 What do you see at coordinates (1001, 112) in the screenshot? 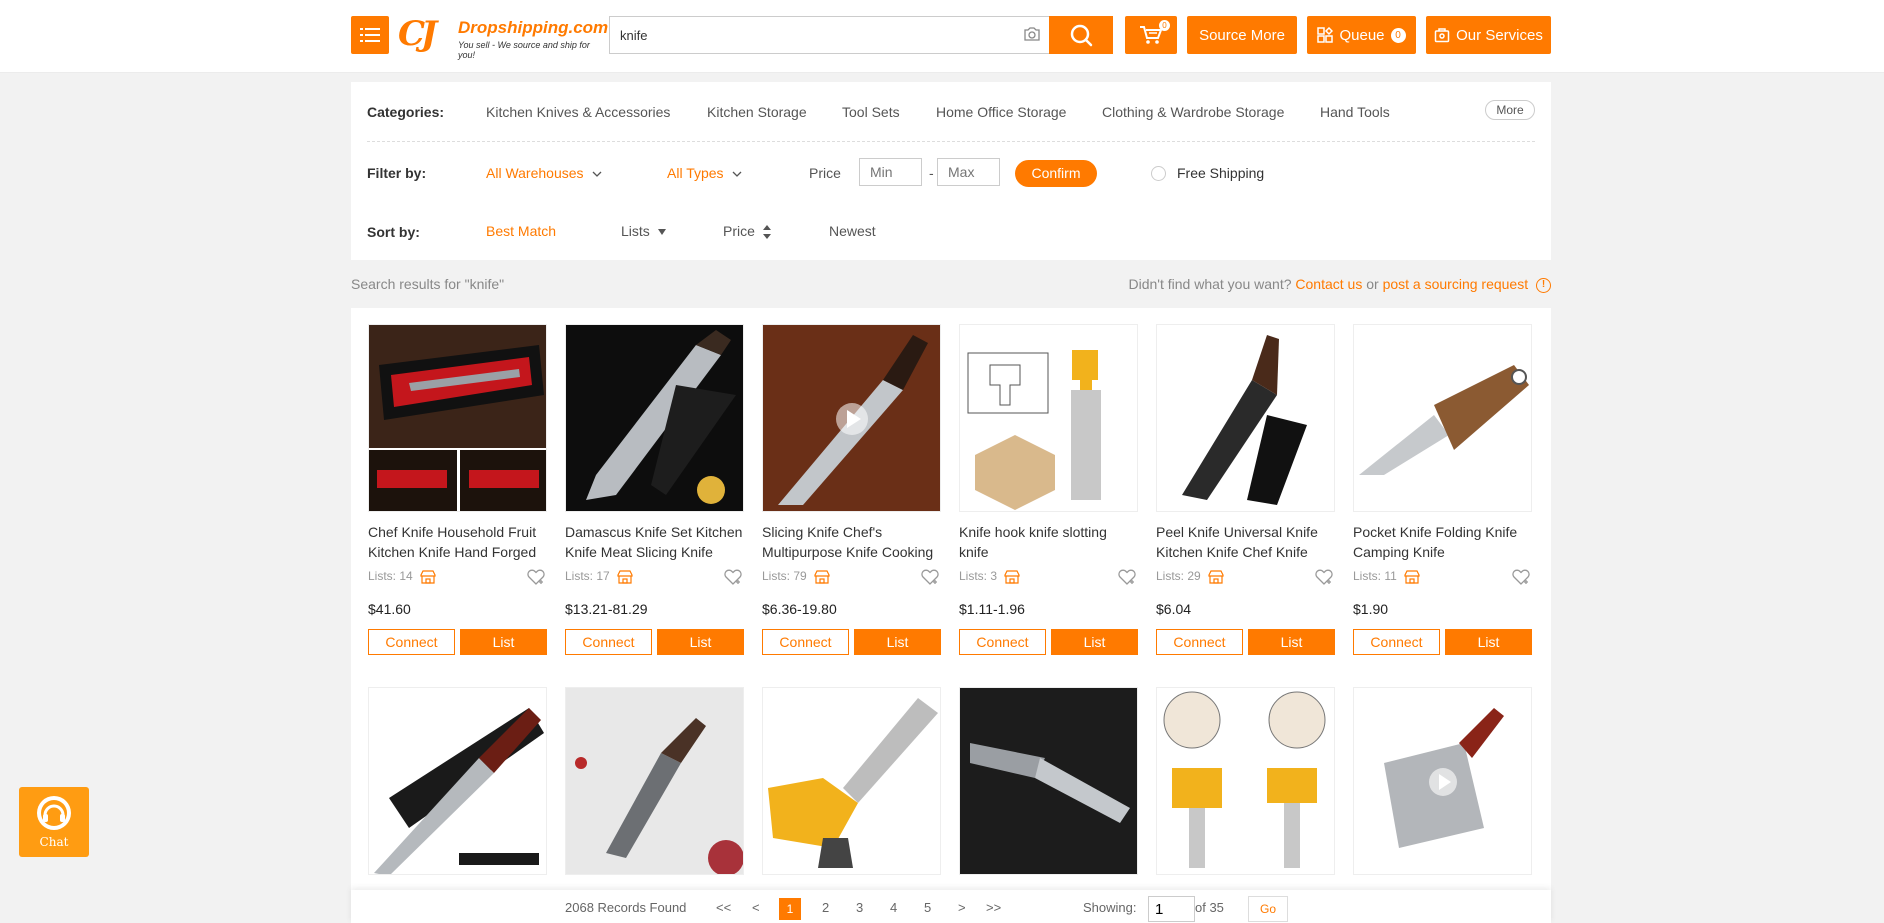
I see `category-home-office-storage: Home Office Storage` at bounding box center [1001, 112].